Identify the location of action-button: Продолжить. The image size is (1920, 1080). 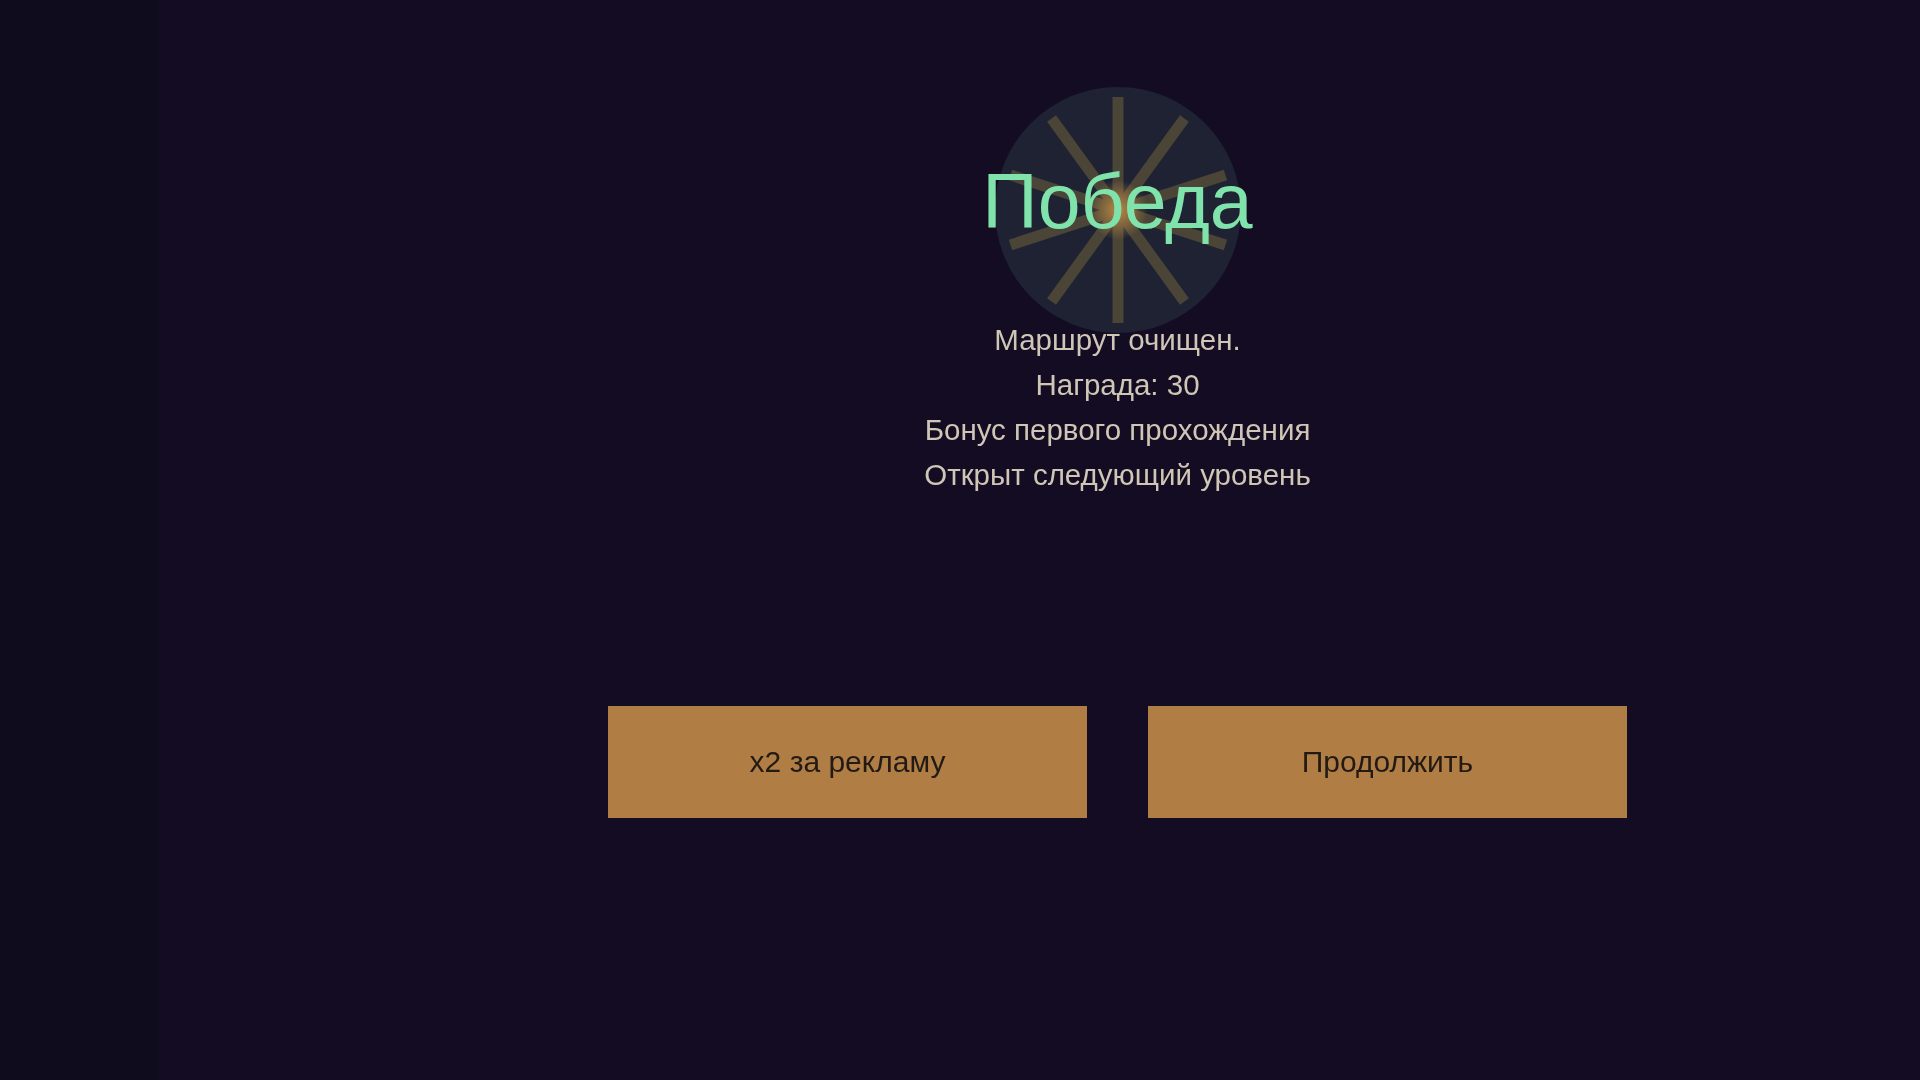
(1387, 762).